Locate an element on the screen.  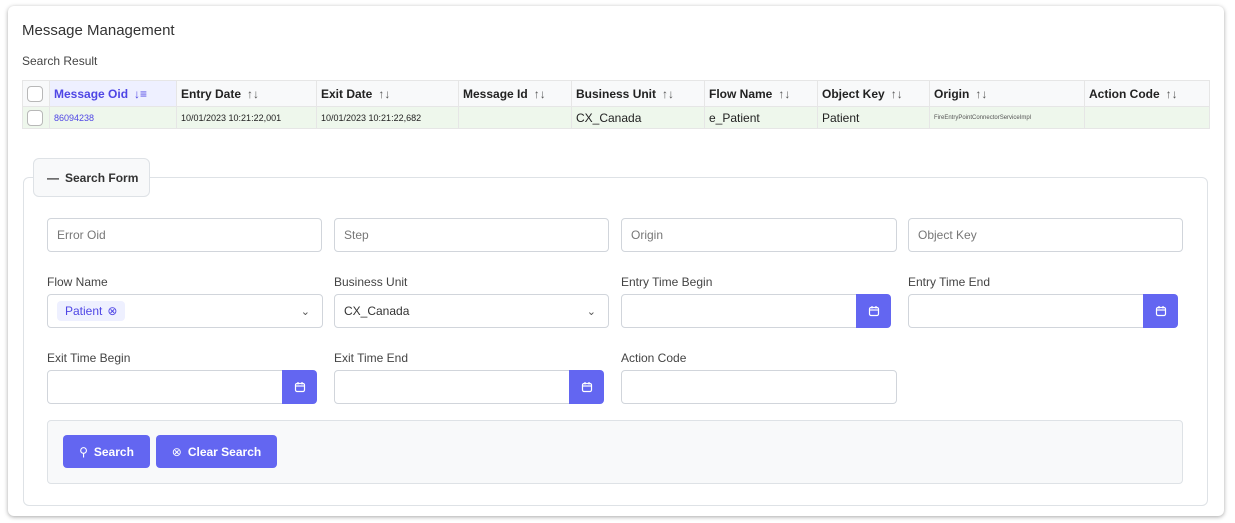
column-header-exit-date: Exit Date ↑↓ is located at coordinates (387, 93).